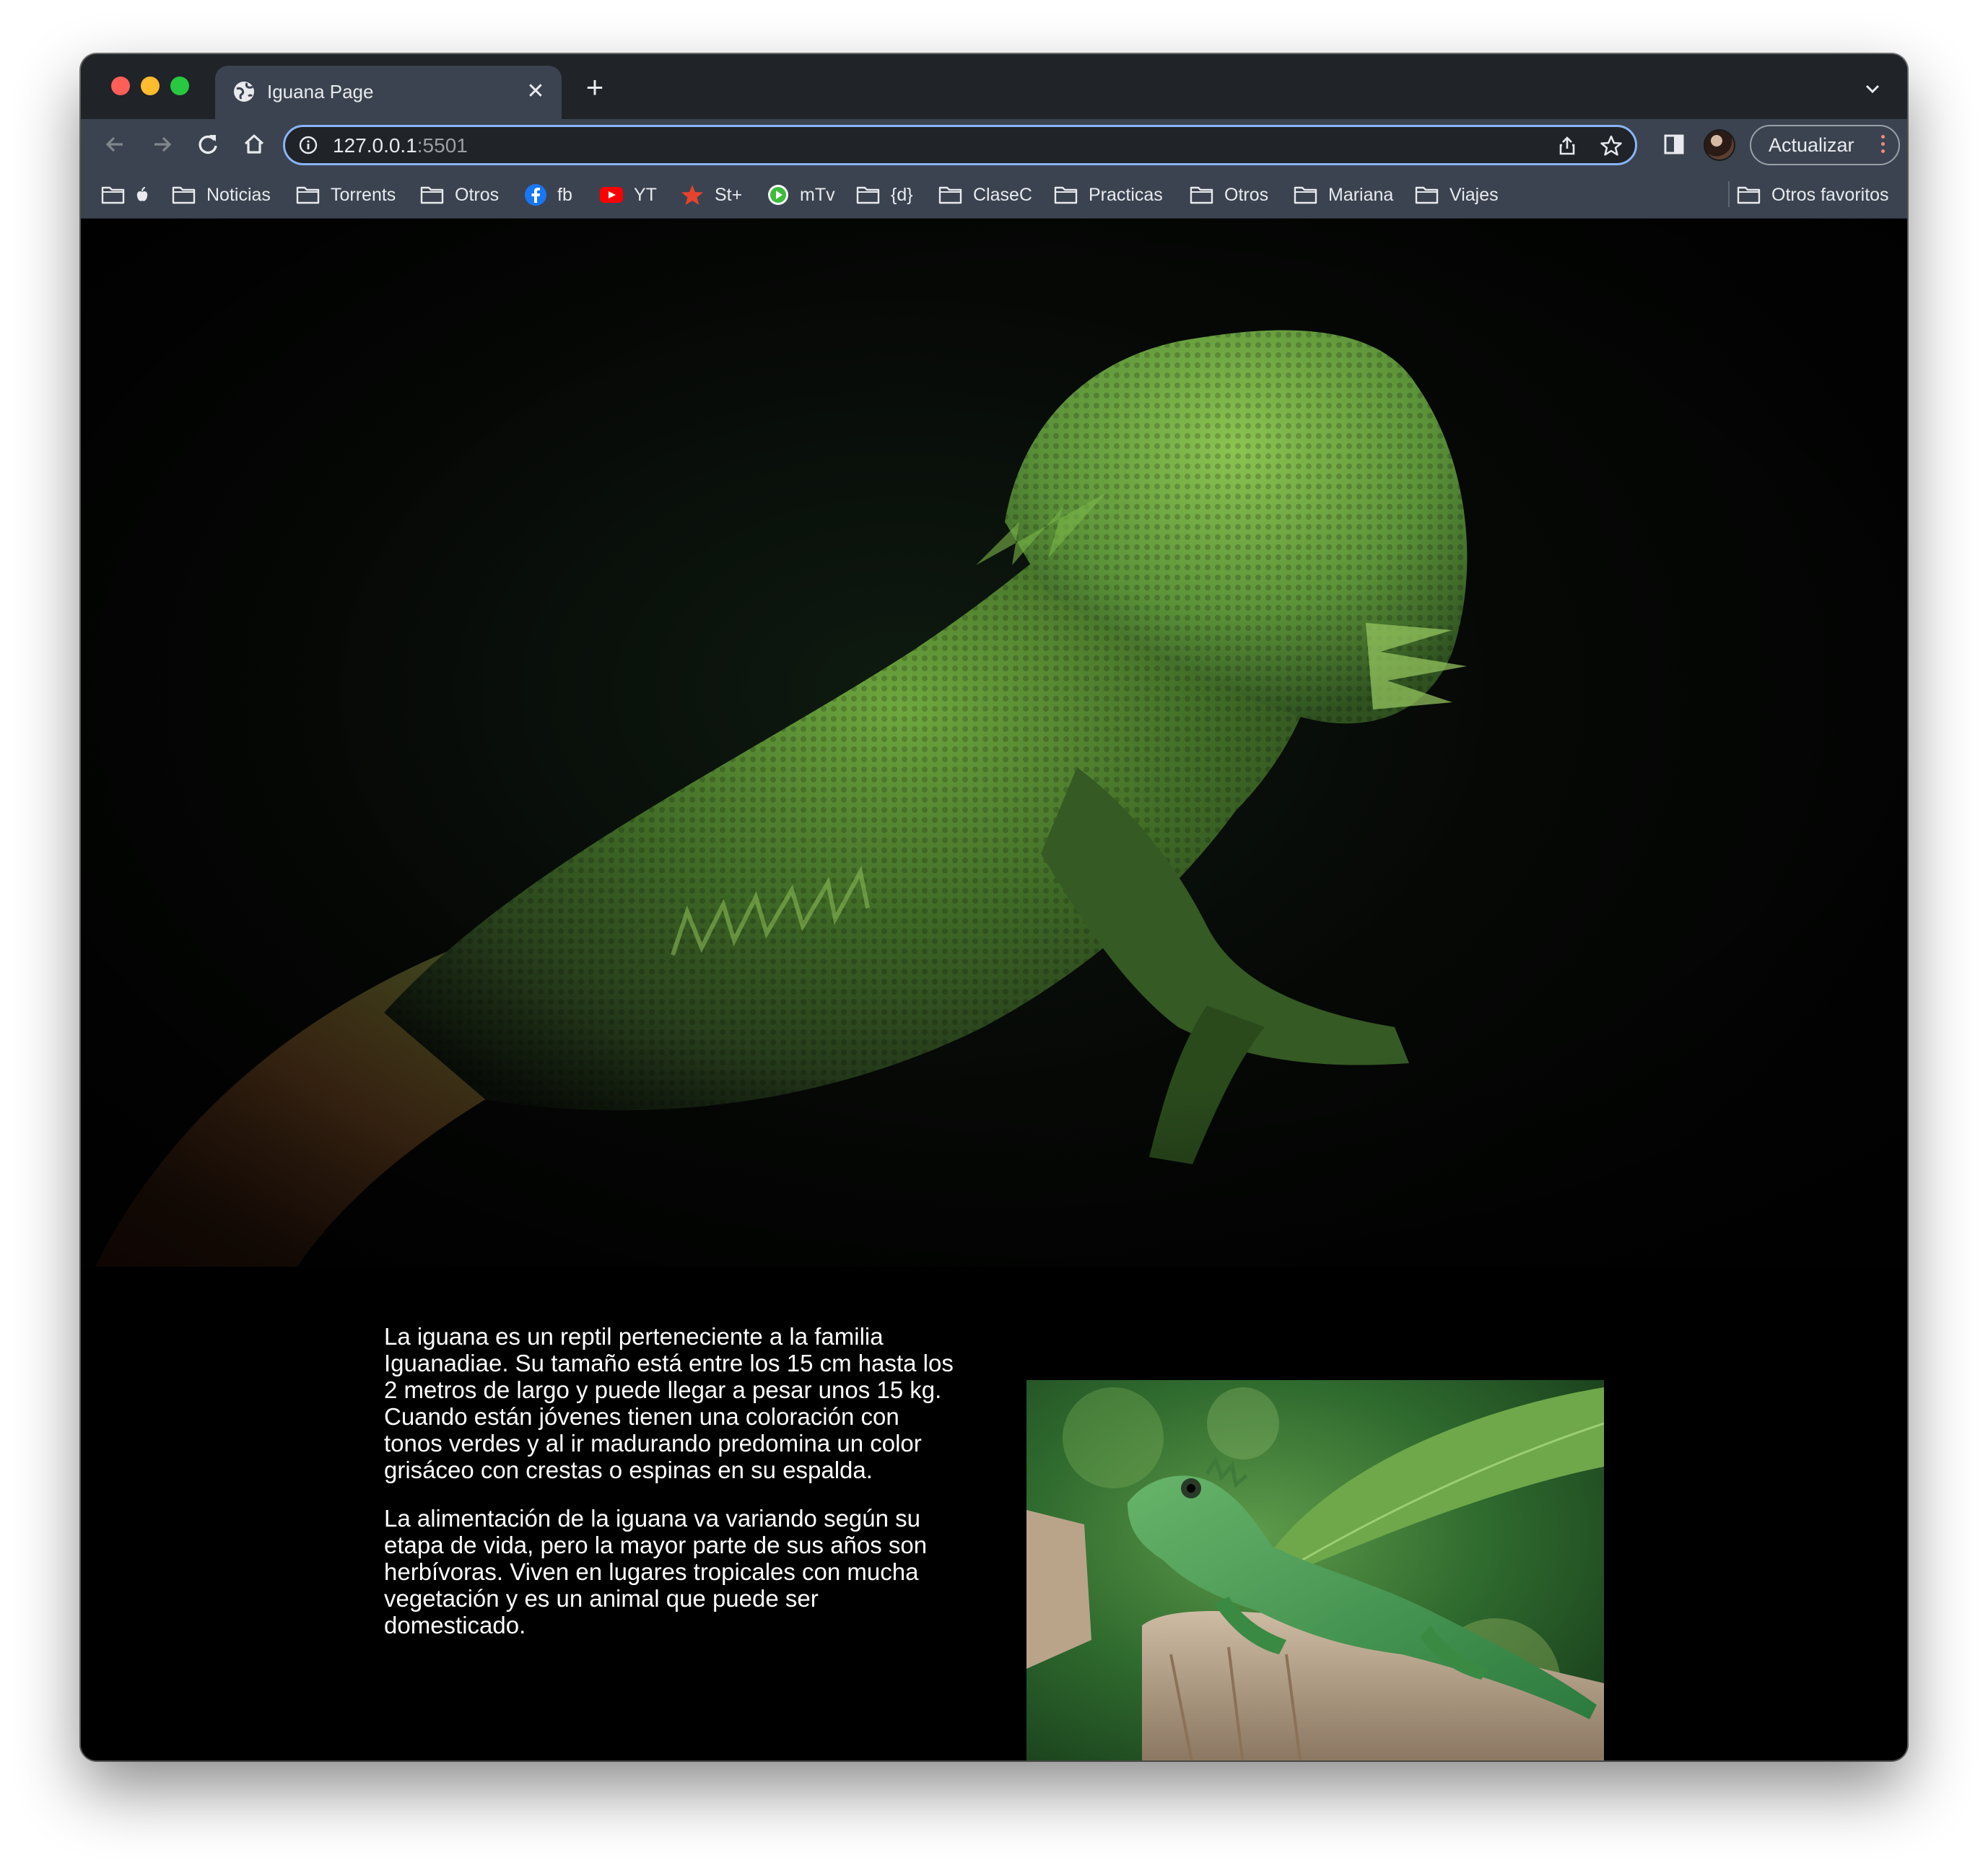 The image size is (1988, 1868). I want to click on bookmark-label: fb, so click(565, 195).